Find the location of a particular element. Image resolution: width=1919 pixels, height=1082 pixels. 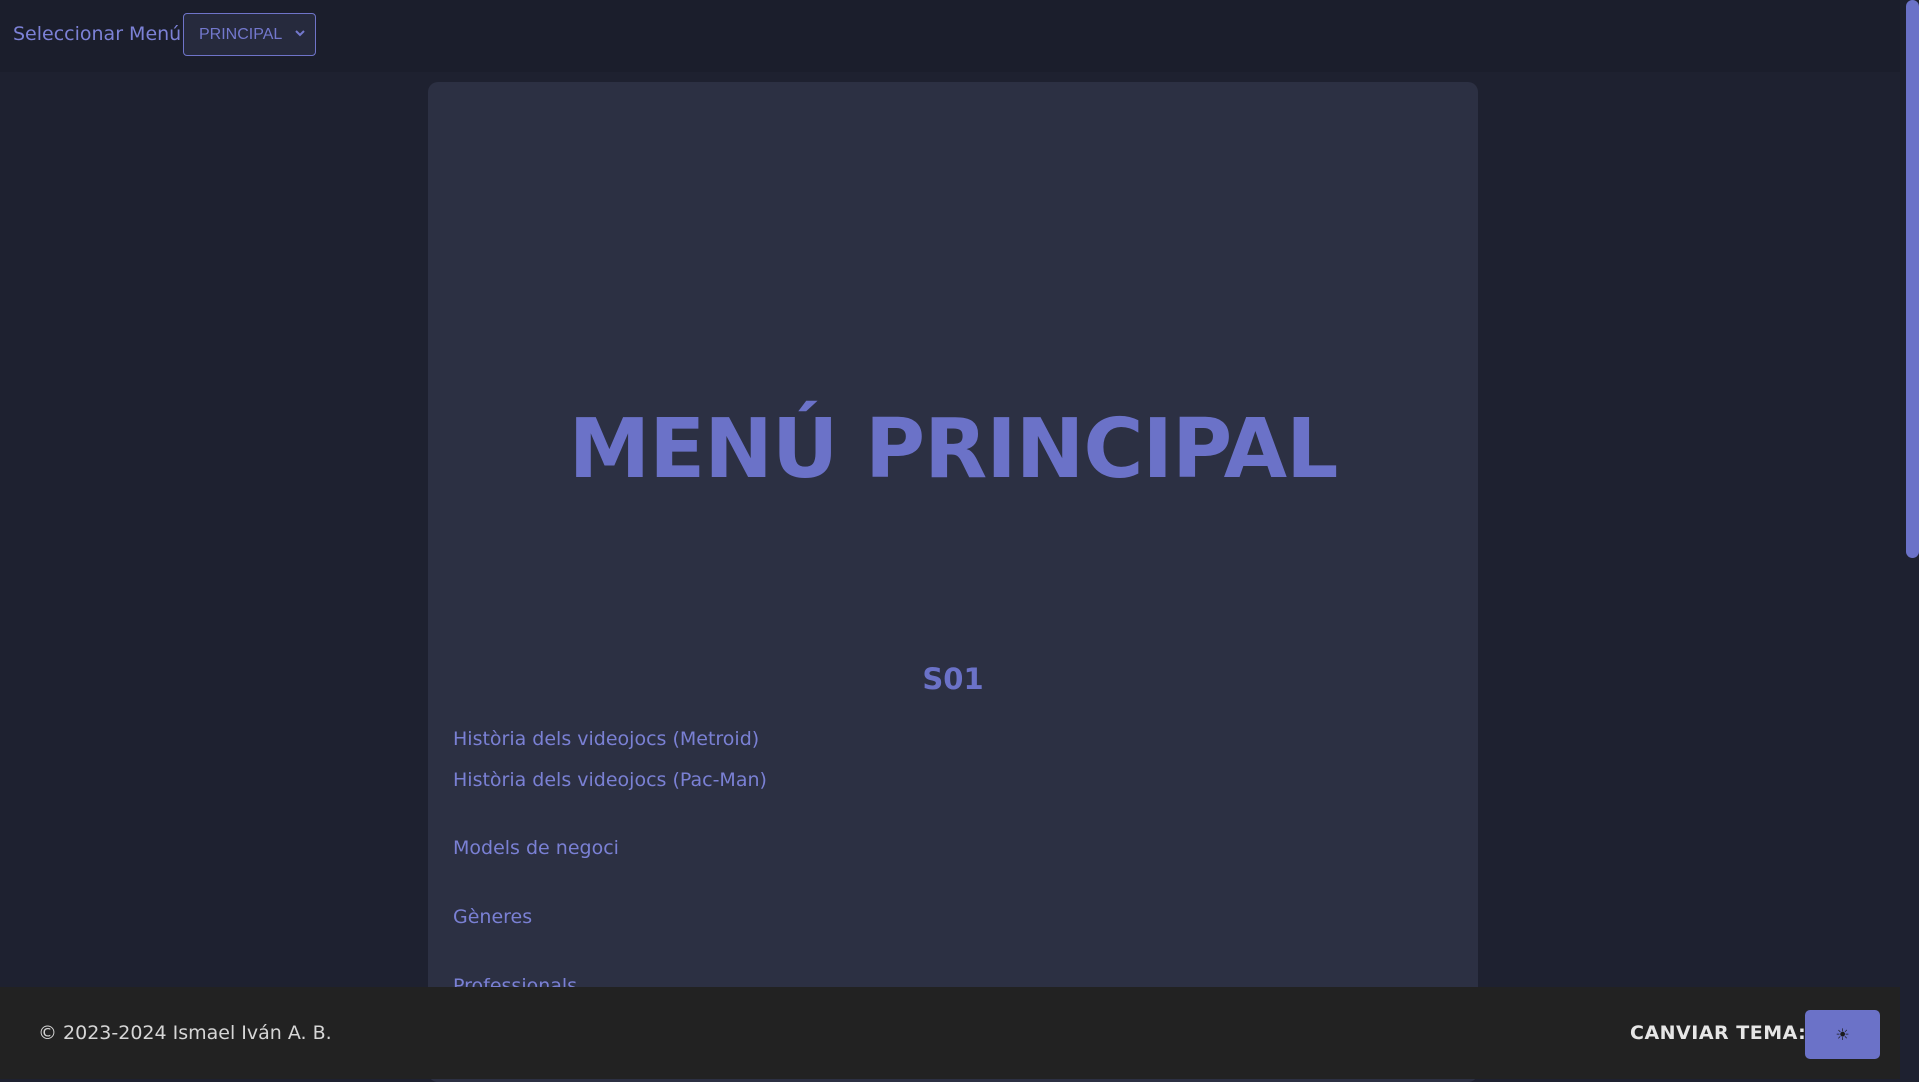

menu-select: PRINCIPAL is located at coordinates (249, 34).